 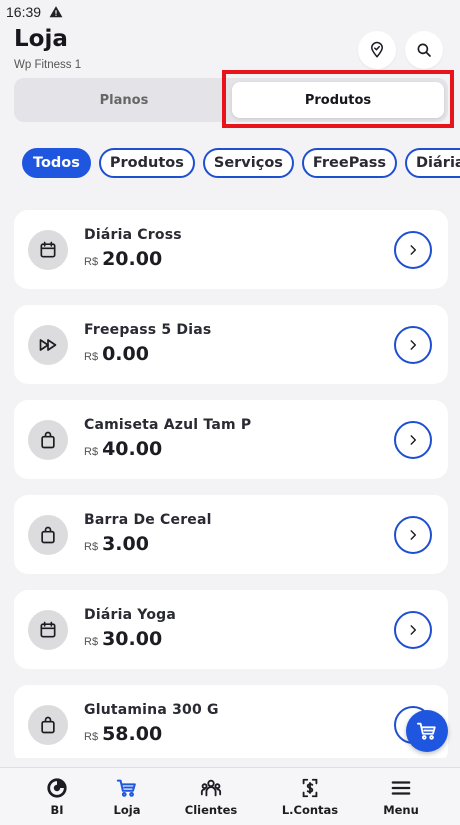 What do you see at coordinates (310, 810) in the screenshot?
I see `nav-label: L.Contas` at bounding box center [310, 810].